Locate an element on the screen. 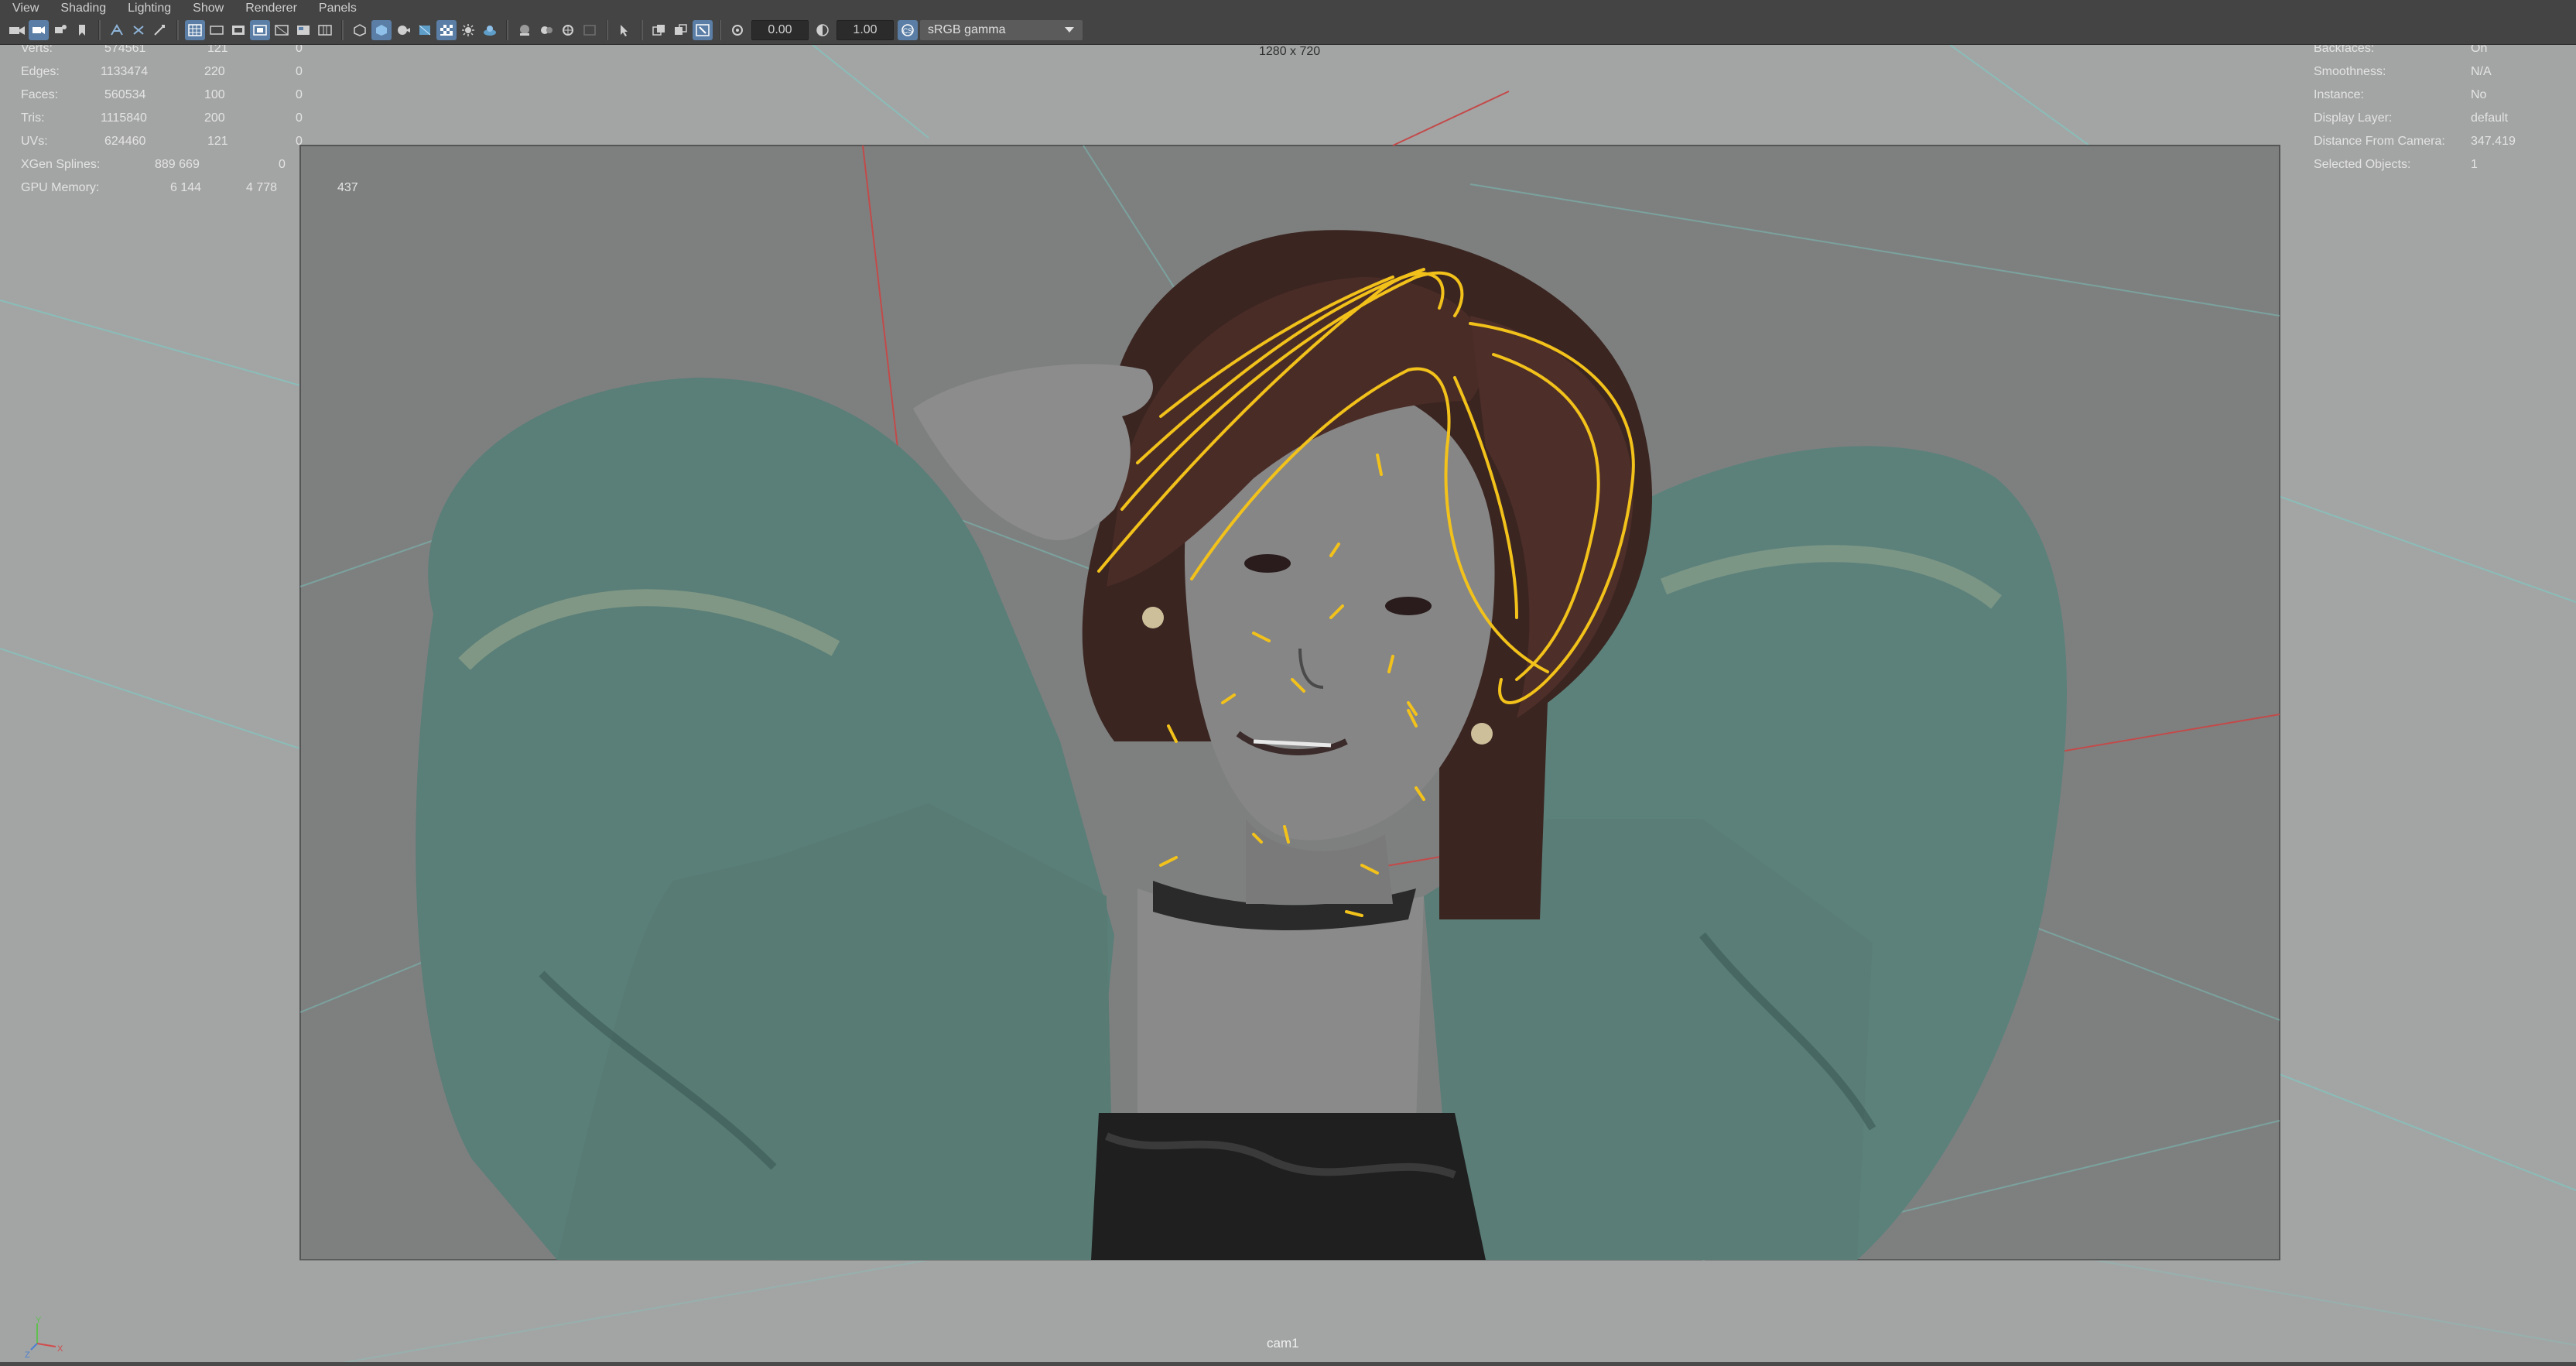 The image size is (2576, 1366). image-plane-icon is located at coordinates (82, 30).